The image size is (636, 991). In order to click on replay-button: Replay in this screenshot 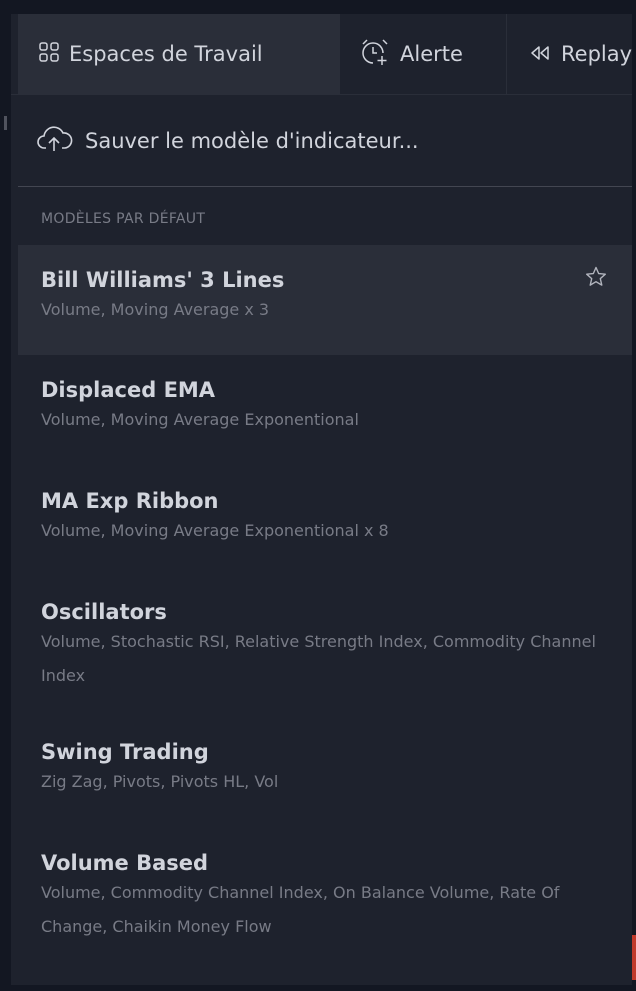, I will do `click(569, 54)`.